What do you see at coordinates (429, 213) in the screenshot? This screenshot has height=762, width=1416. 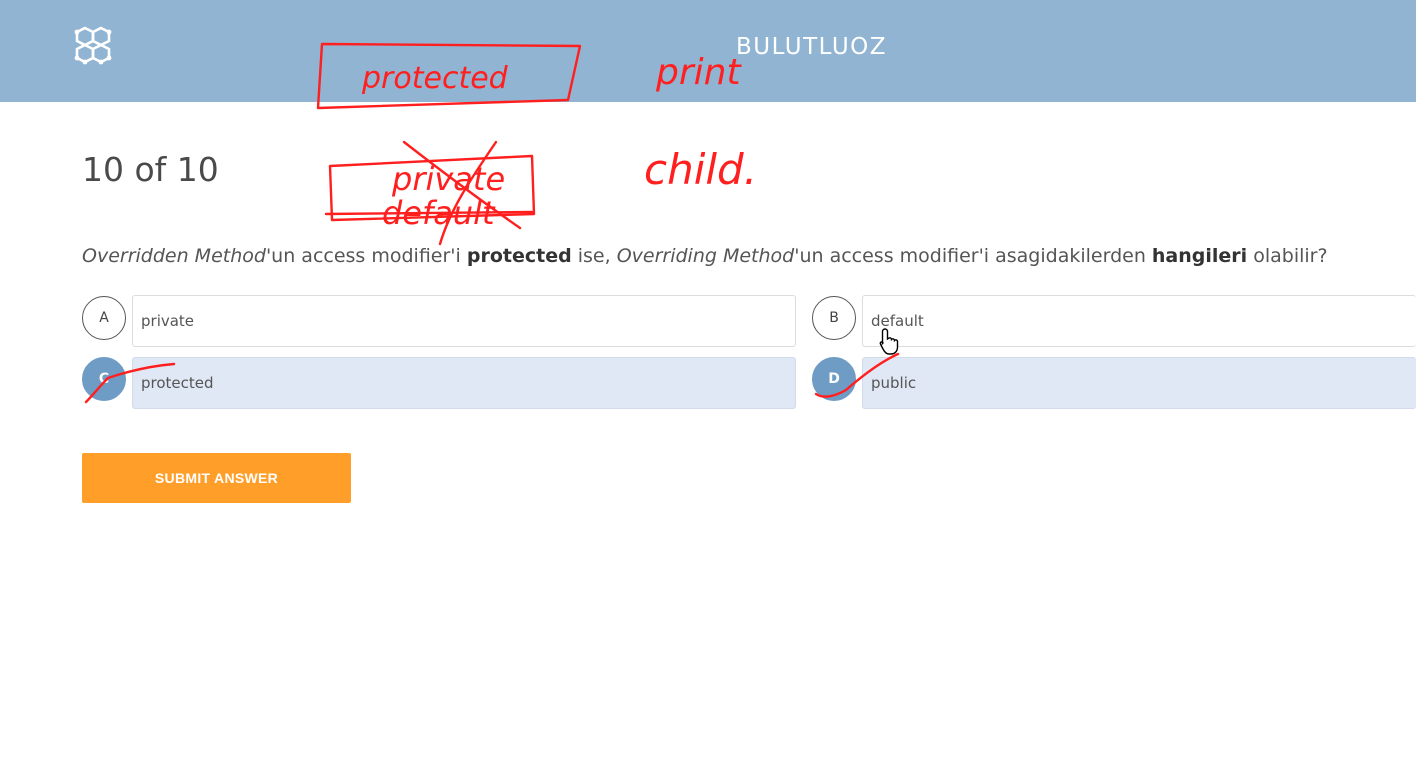 I see `ink-strike` at bounding box center [429, 213].